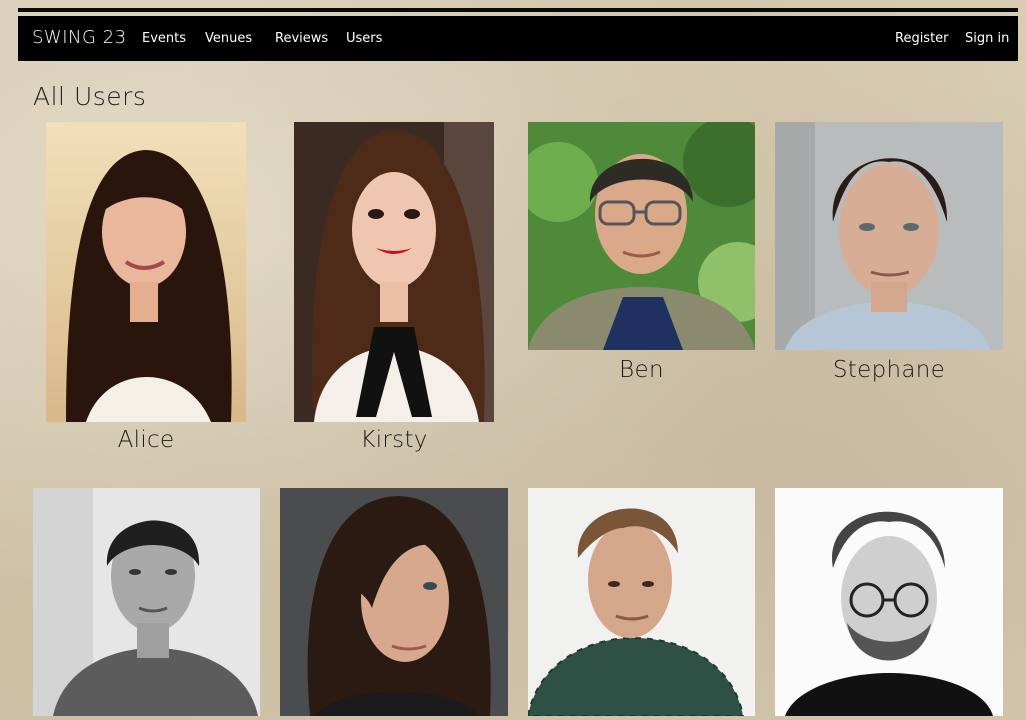 The height and width of the screenshot is (720, 1026). Describe the element at coordinates (301, 38) in the screenshot. I see `nav-link-reviews: Reviews` at that location.